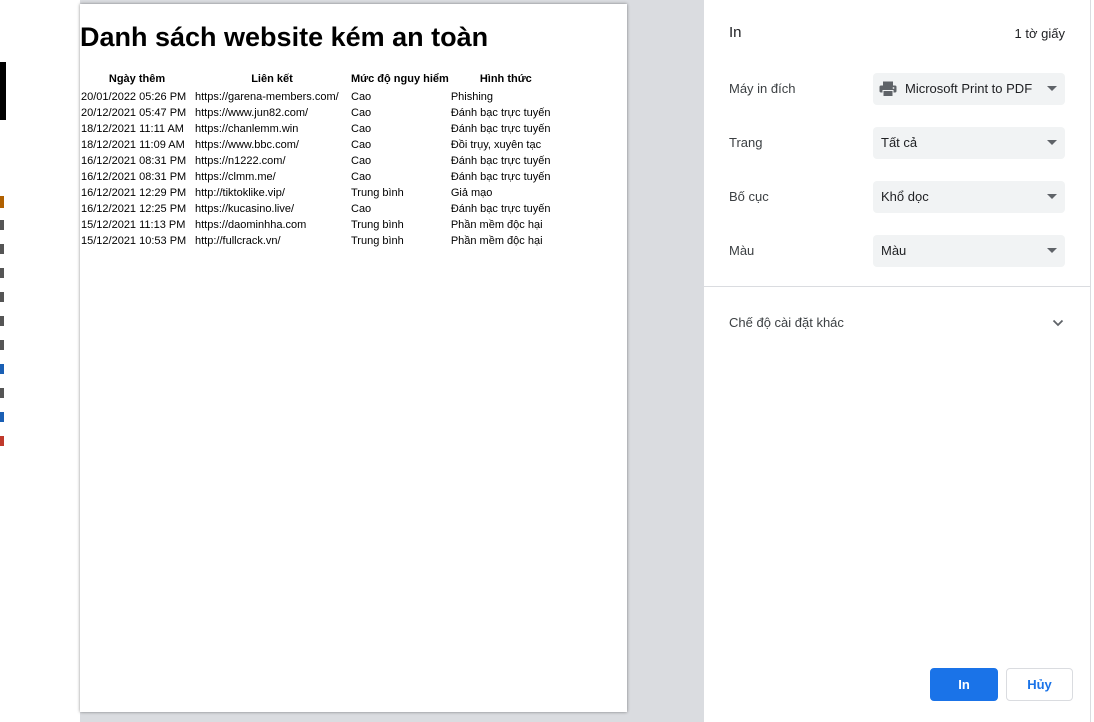  Describe the element at coordinates (742, 250) in the screenshot. I see `color-label: Màu` at that location.